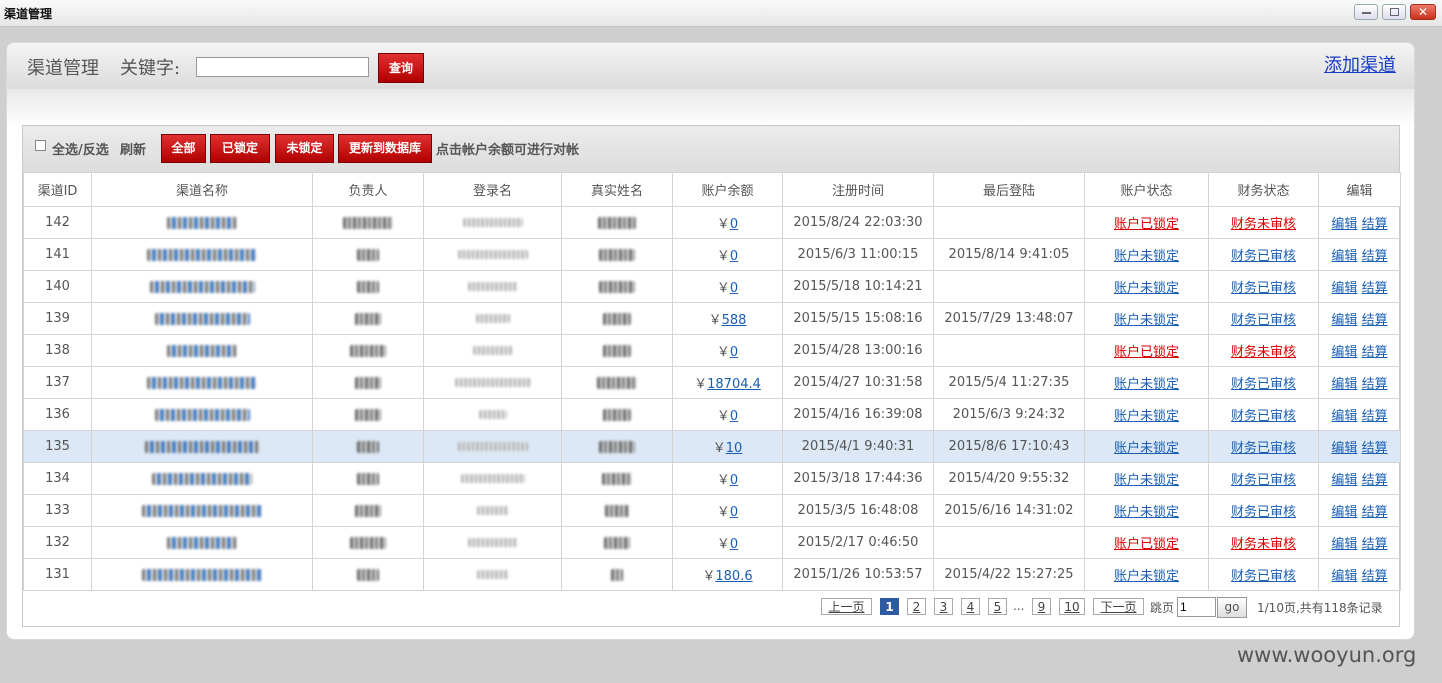 Image resolution: width=1442 pixels, height=683 pixels. Describe the element at coordinates (858, 189) in the screenshot. I see `col-reg-time: 注册时间` at that location.